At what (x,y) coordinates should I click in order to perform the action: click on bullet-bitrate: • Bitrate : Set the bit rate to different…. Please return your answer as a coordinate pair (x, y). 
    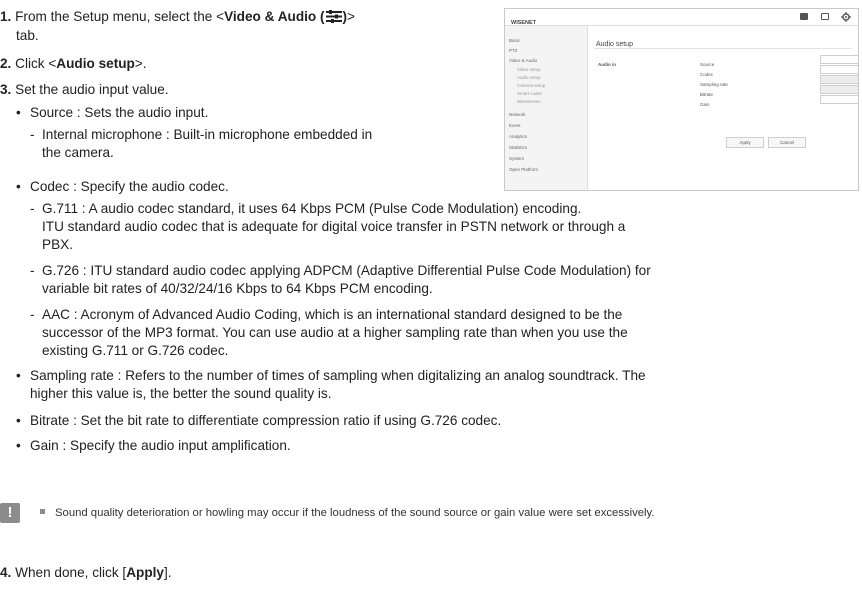
    Looking at the image, I should click on (259, 420).